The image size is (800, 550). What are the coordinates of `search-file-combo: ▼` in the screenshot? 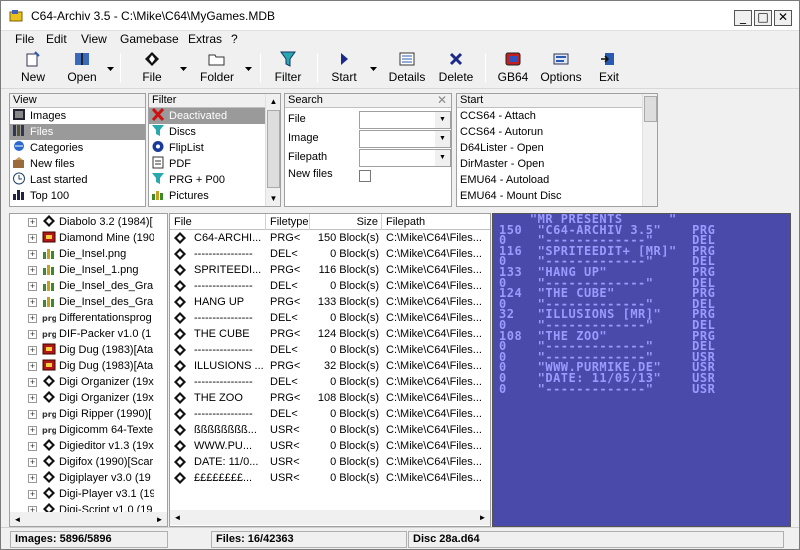 It's located at (405, 120).